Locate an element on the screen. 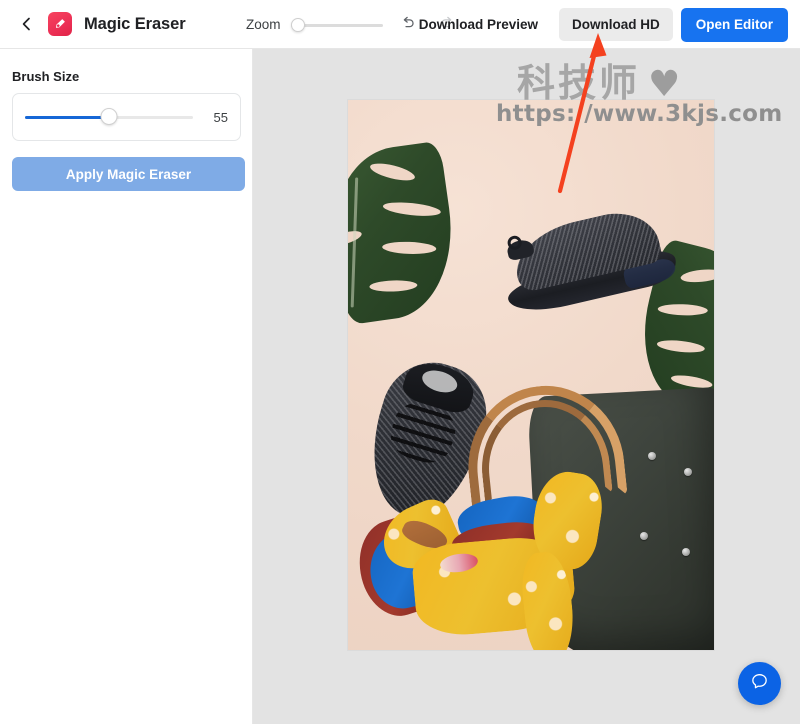 Image resolution: width=800 pixels, height=724 pixels. download-hd-button: Download HD is located at coordinates (616, 24).